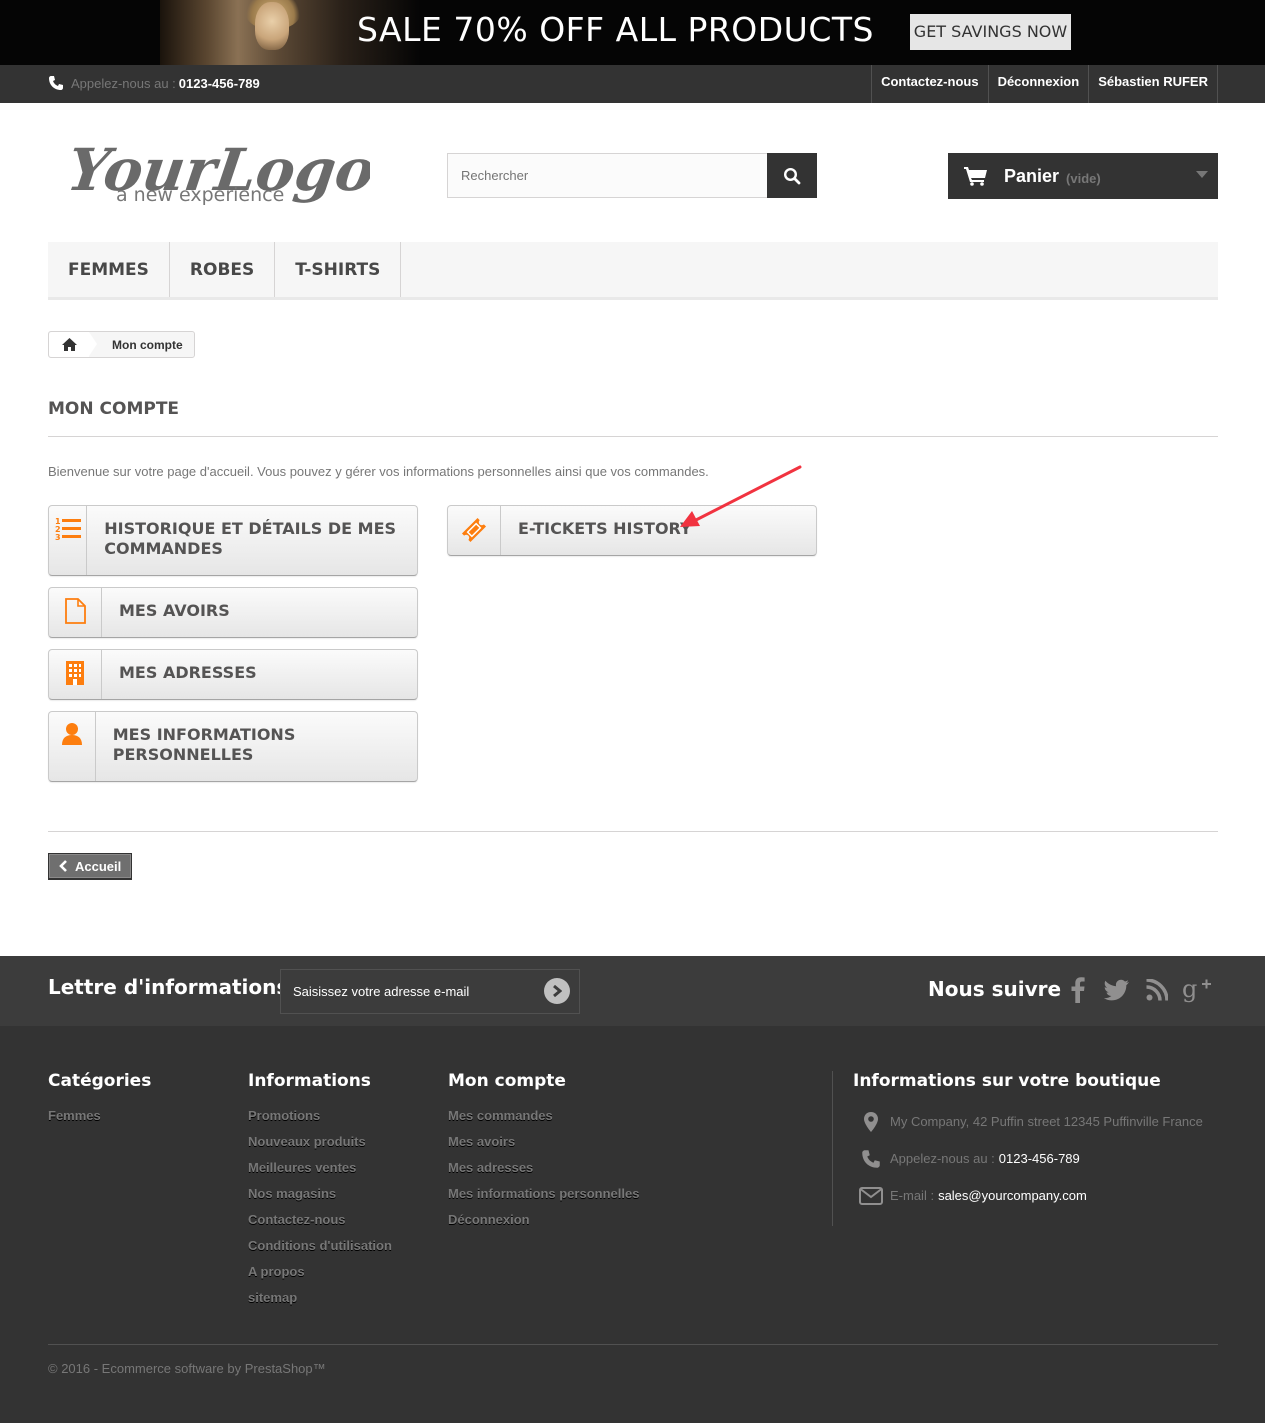 The width and height of the screenshot is (1265, 1423). I want to click on search-button, so click(792, 175).